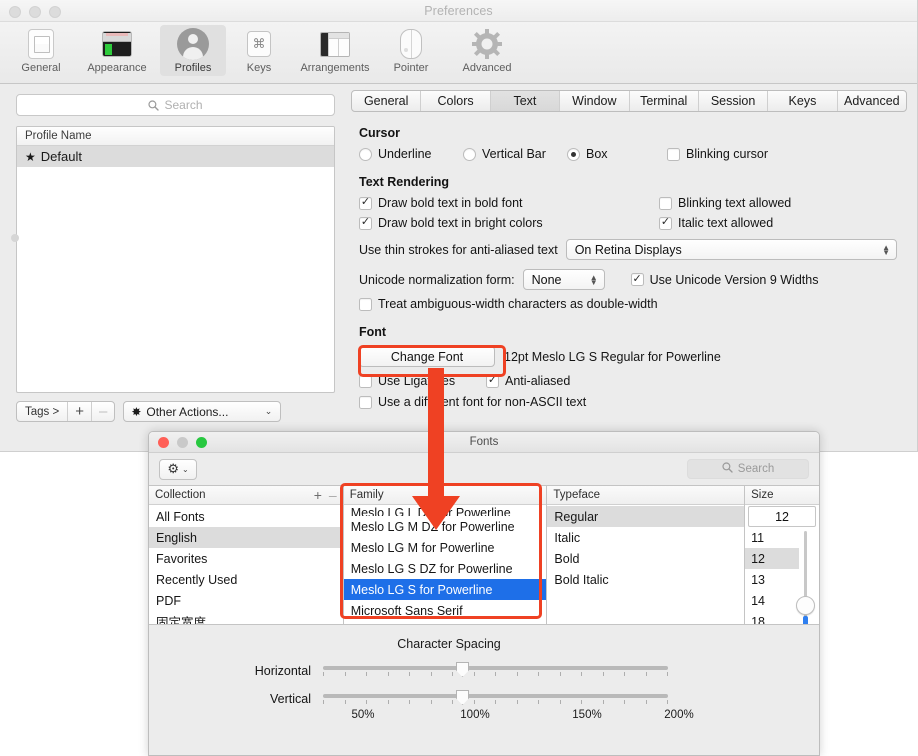 The image size is (918, 756). I want to click on list-item: 12, so click(772, 558).